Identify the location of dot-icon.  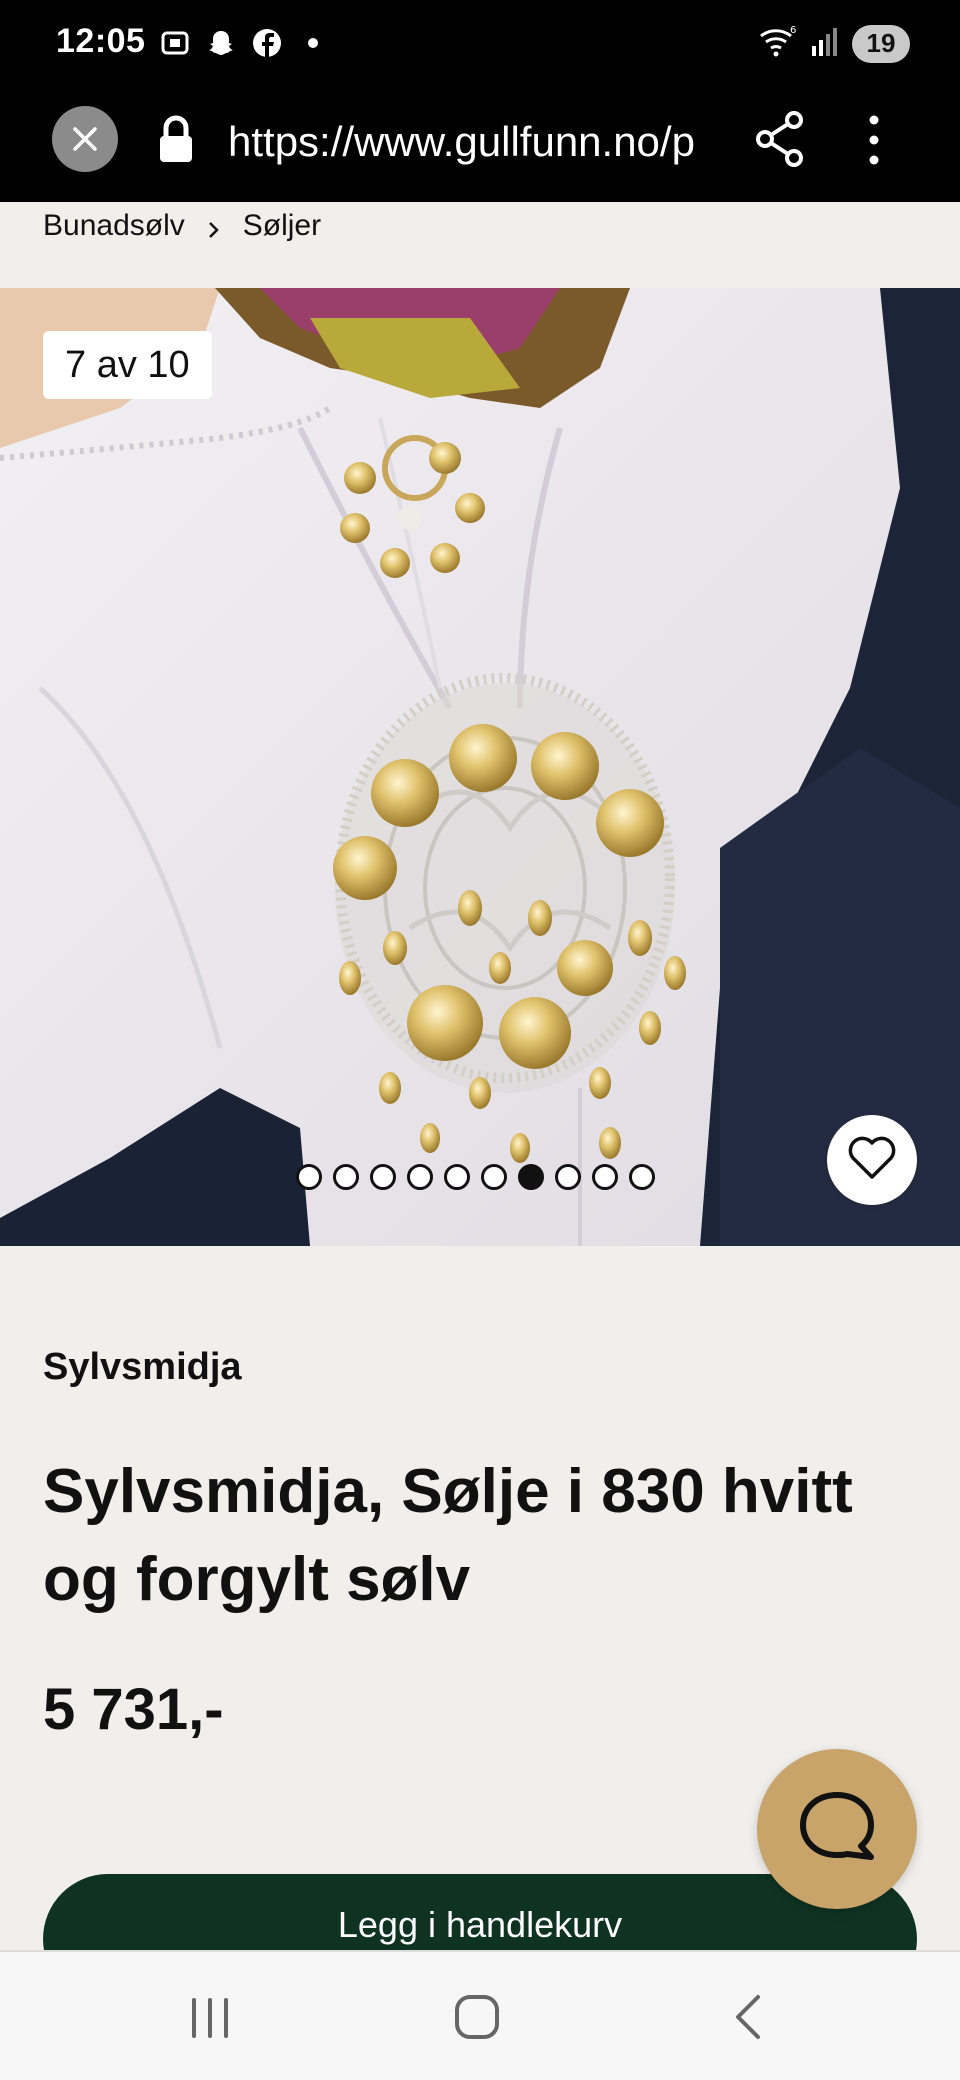
(313, 43).